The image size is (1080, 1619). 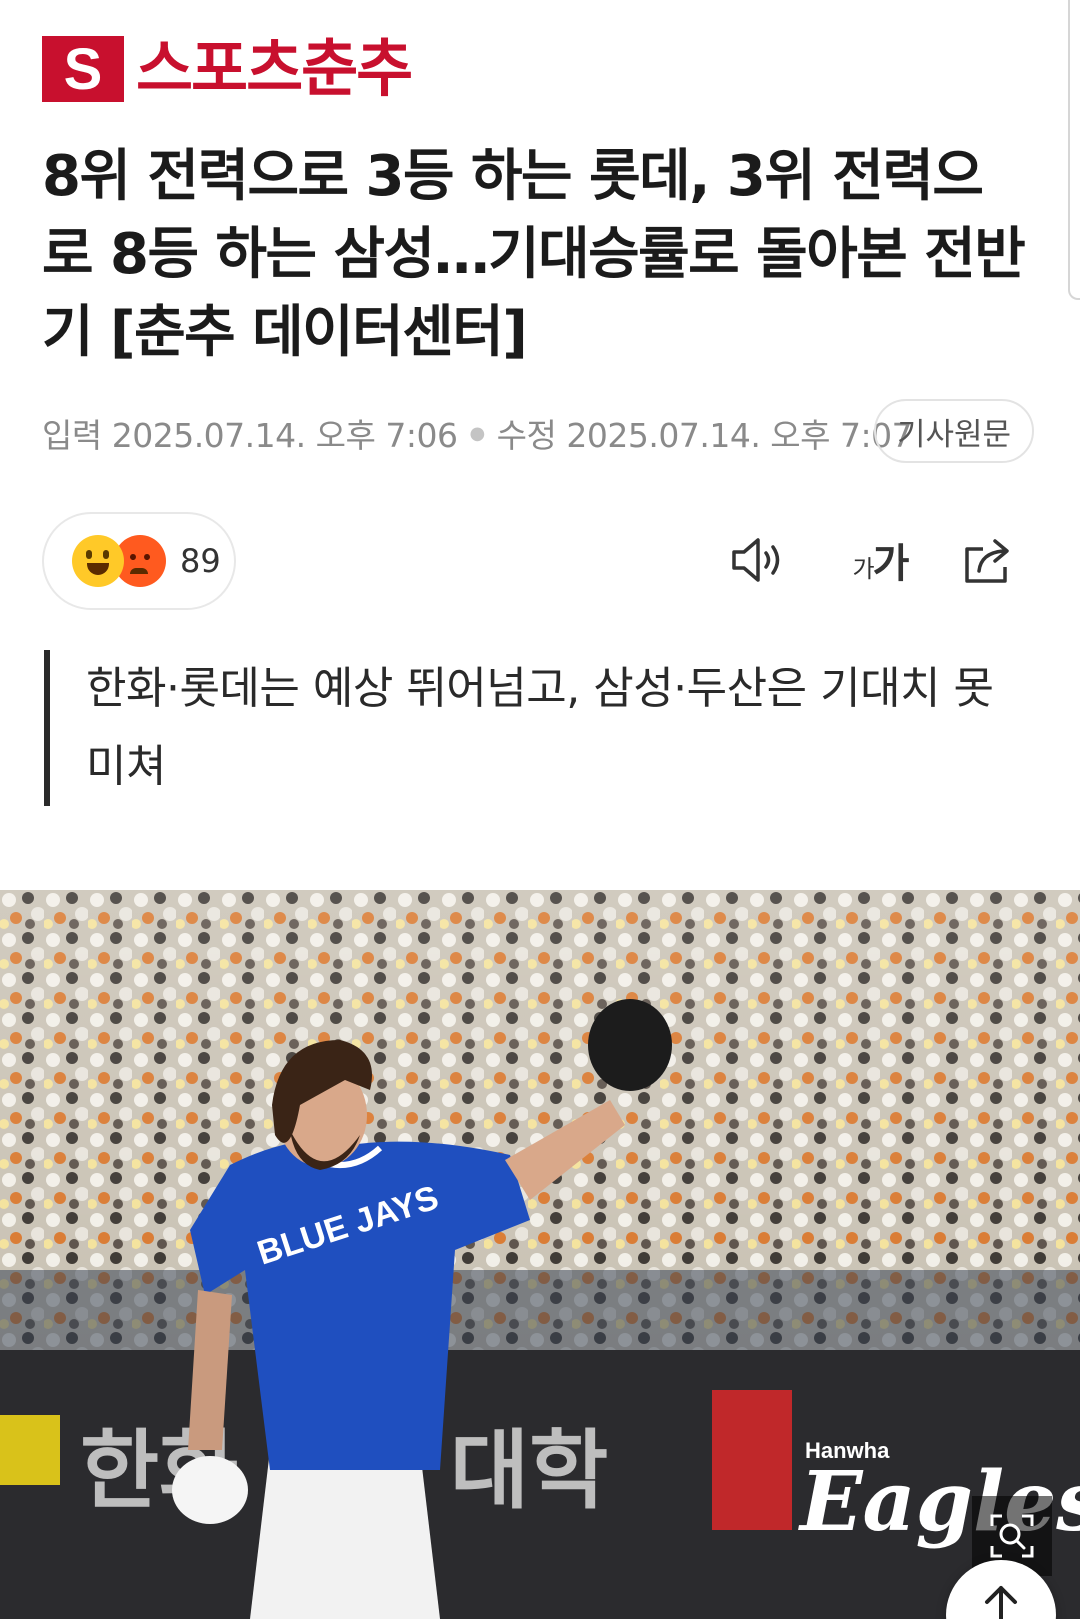 I want to click on modified-time: 수정 2025.07.14. 오후 7:07, so click(x=704, y=435).